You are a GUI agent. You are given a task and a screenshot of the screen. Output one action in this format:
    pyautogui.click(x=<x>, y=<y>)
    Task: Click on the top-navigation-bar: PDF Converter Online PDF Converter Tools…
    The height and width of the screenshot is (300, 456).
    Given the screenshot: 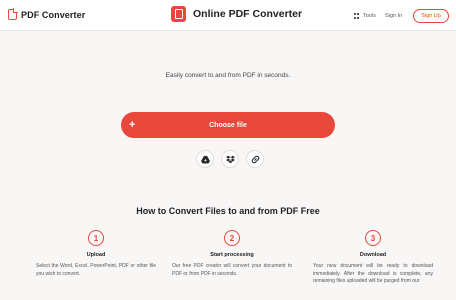 What is the action you would take?
    pyautogui.click(x=228, y=15)
    